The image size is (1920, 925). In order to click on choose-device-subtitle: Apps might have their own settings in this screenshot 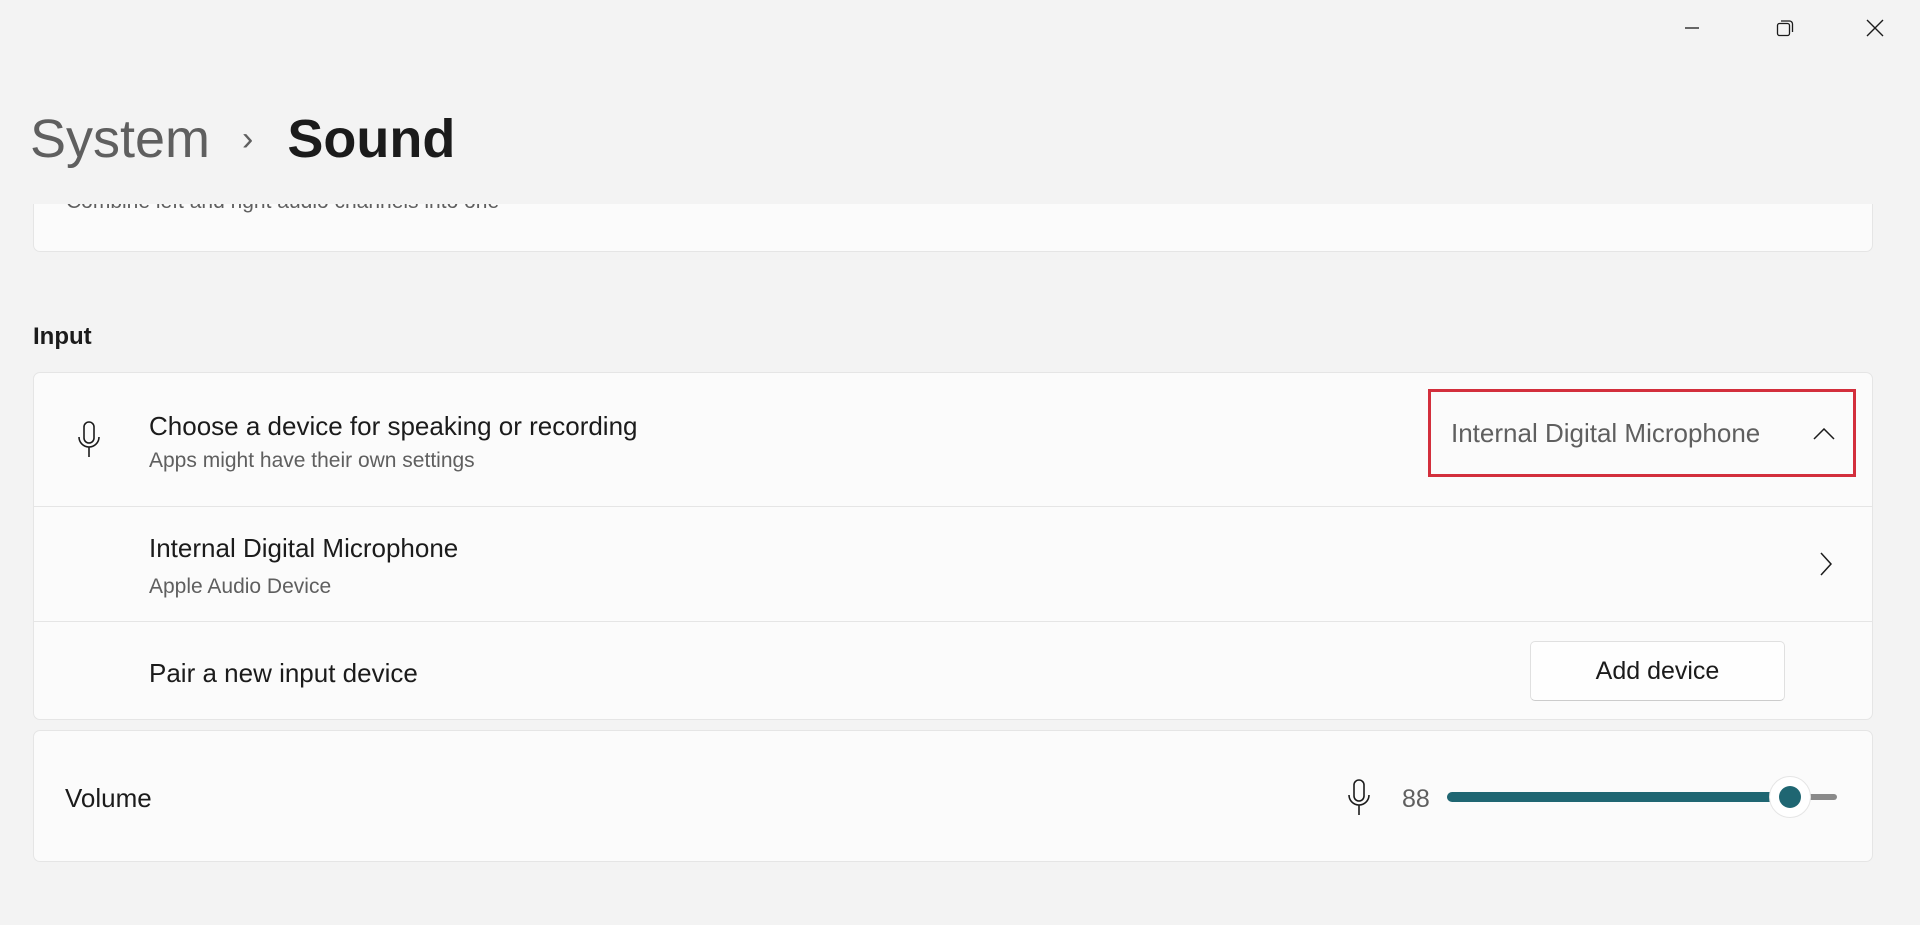, I will do `click(312, 460)`.